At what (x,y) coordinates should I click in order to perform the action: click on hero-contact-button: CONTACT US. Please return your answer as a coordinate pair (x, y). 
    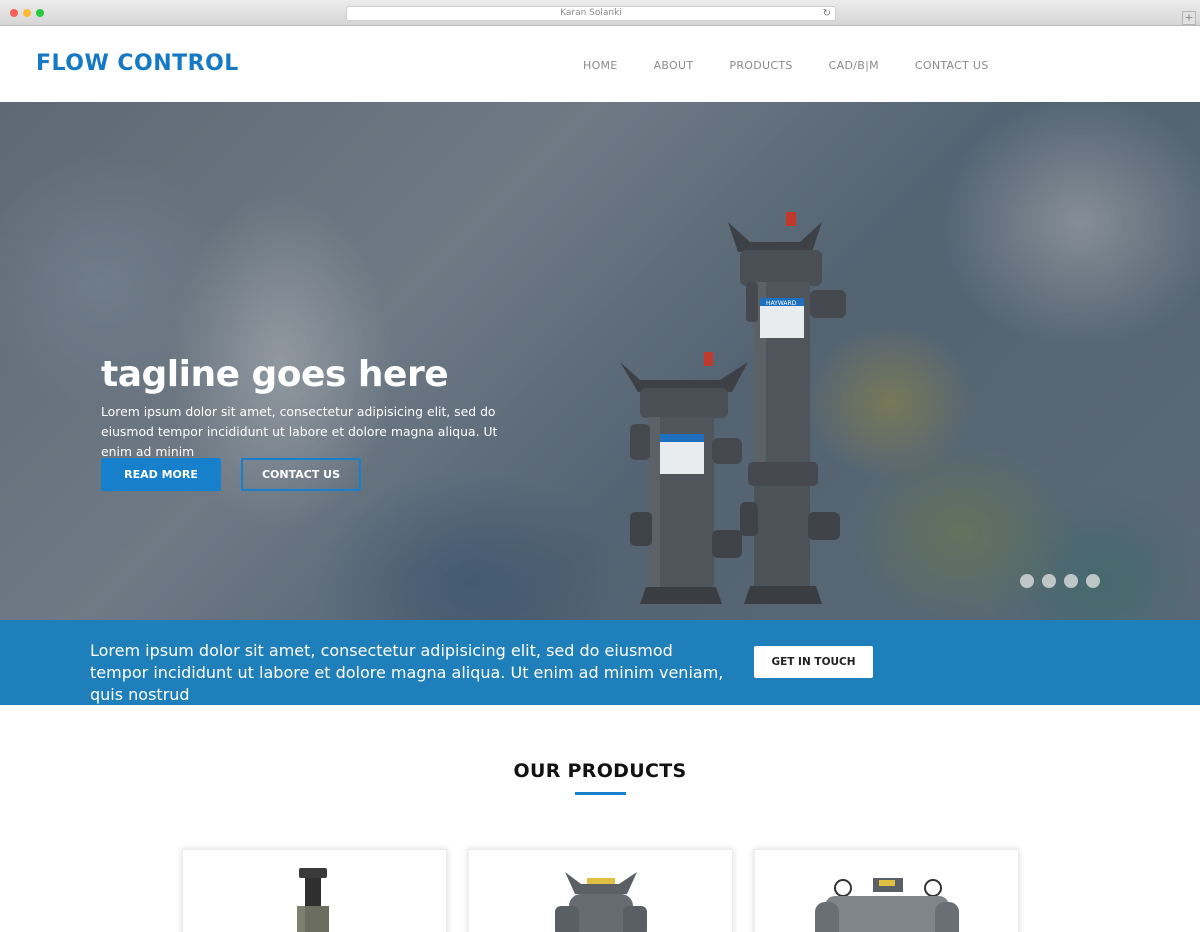
    Looking at the image, I should click on (301, 474).